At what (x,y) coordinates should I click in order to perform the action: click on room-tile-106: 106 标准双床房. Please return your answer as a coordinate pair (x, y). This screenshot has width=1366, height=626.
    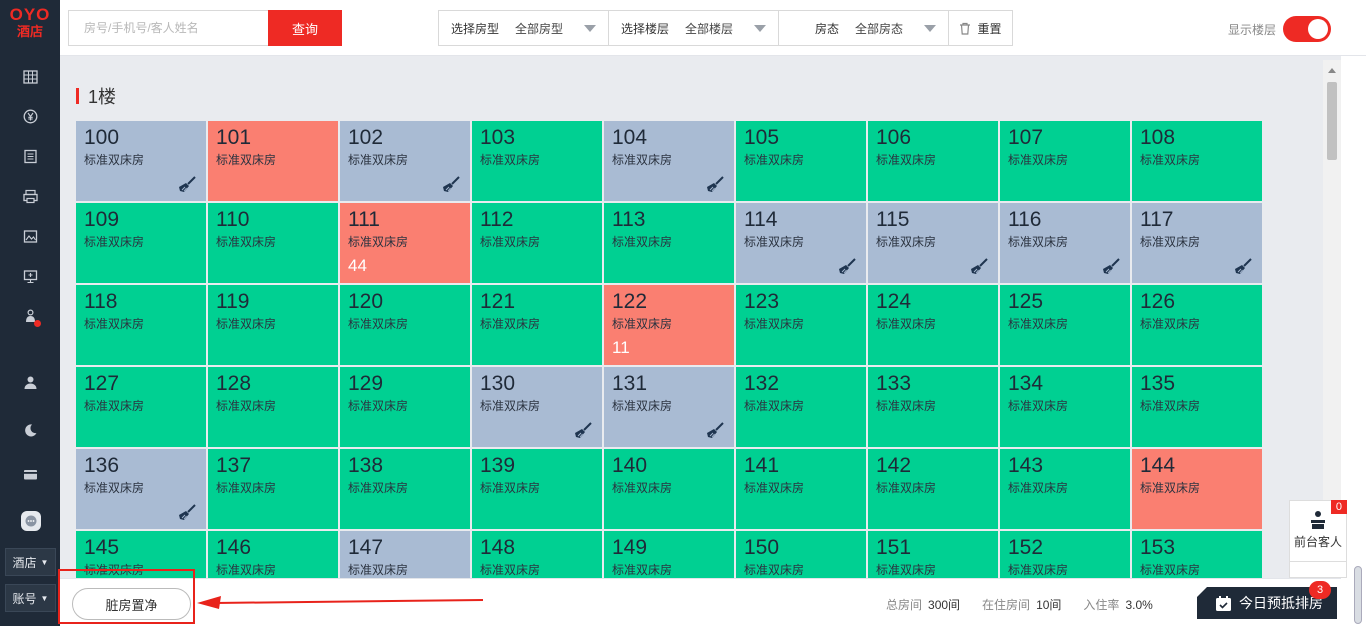
    Looking at the image, I should click on (933, 161).